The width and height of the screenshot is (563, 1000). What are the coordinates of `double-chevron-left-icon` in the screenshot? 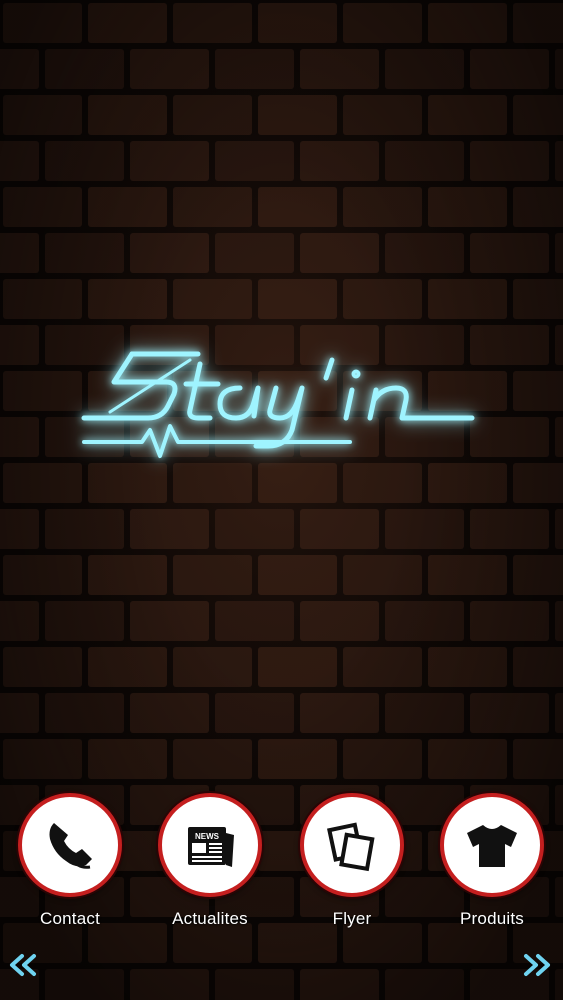 It's located at (23, 965).